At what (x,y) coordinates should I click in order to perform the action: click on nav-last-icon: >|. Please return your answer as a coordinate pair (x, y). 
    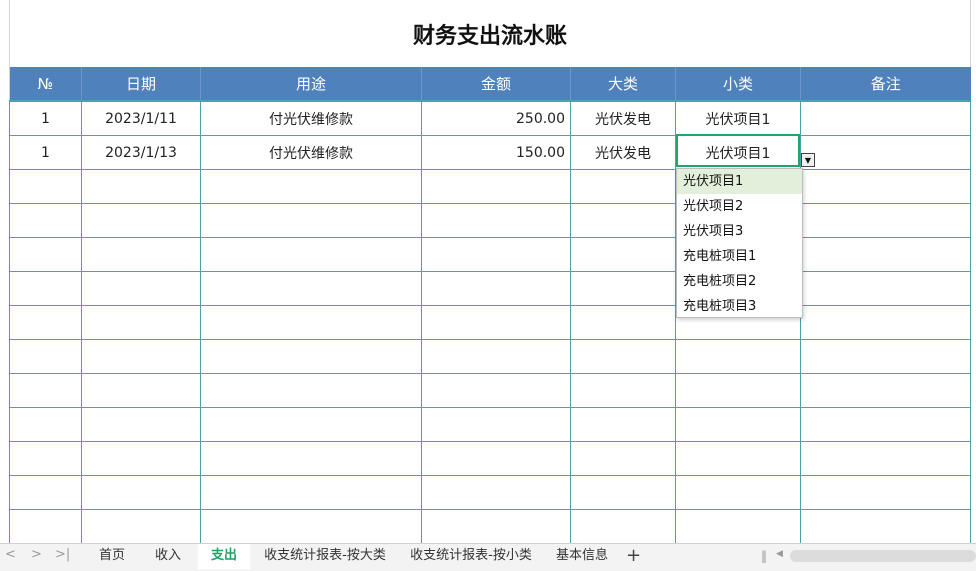
    Looking at the image, I should click on (62, 554).